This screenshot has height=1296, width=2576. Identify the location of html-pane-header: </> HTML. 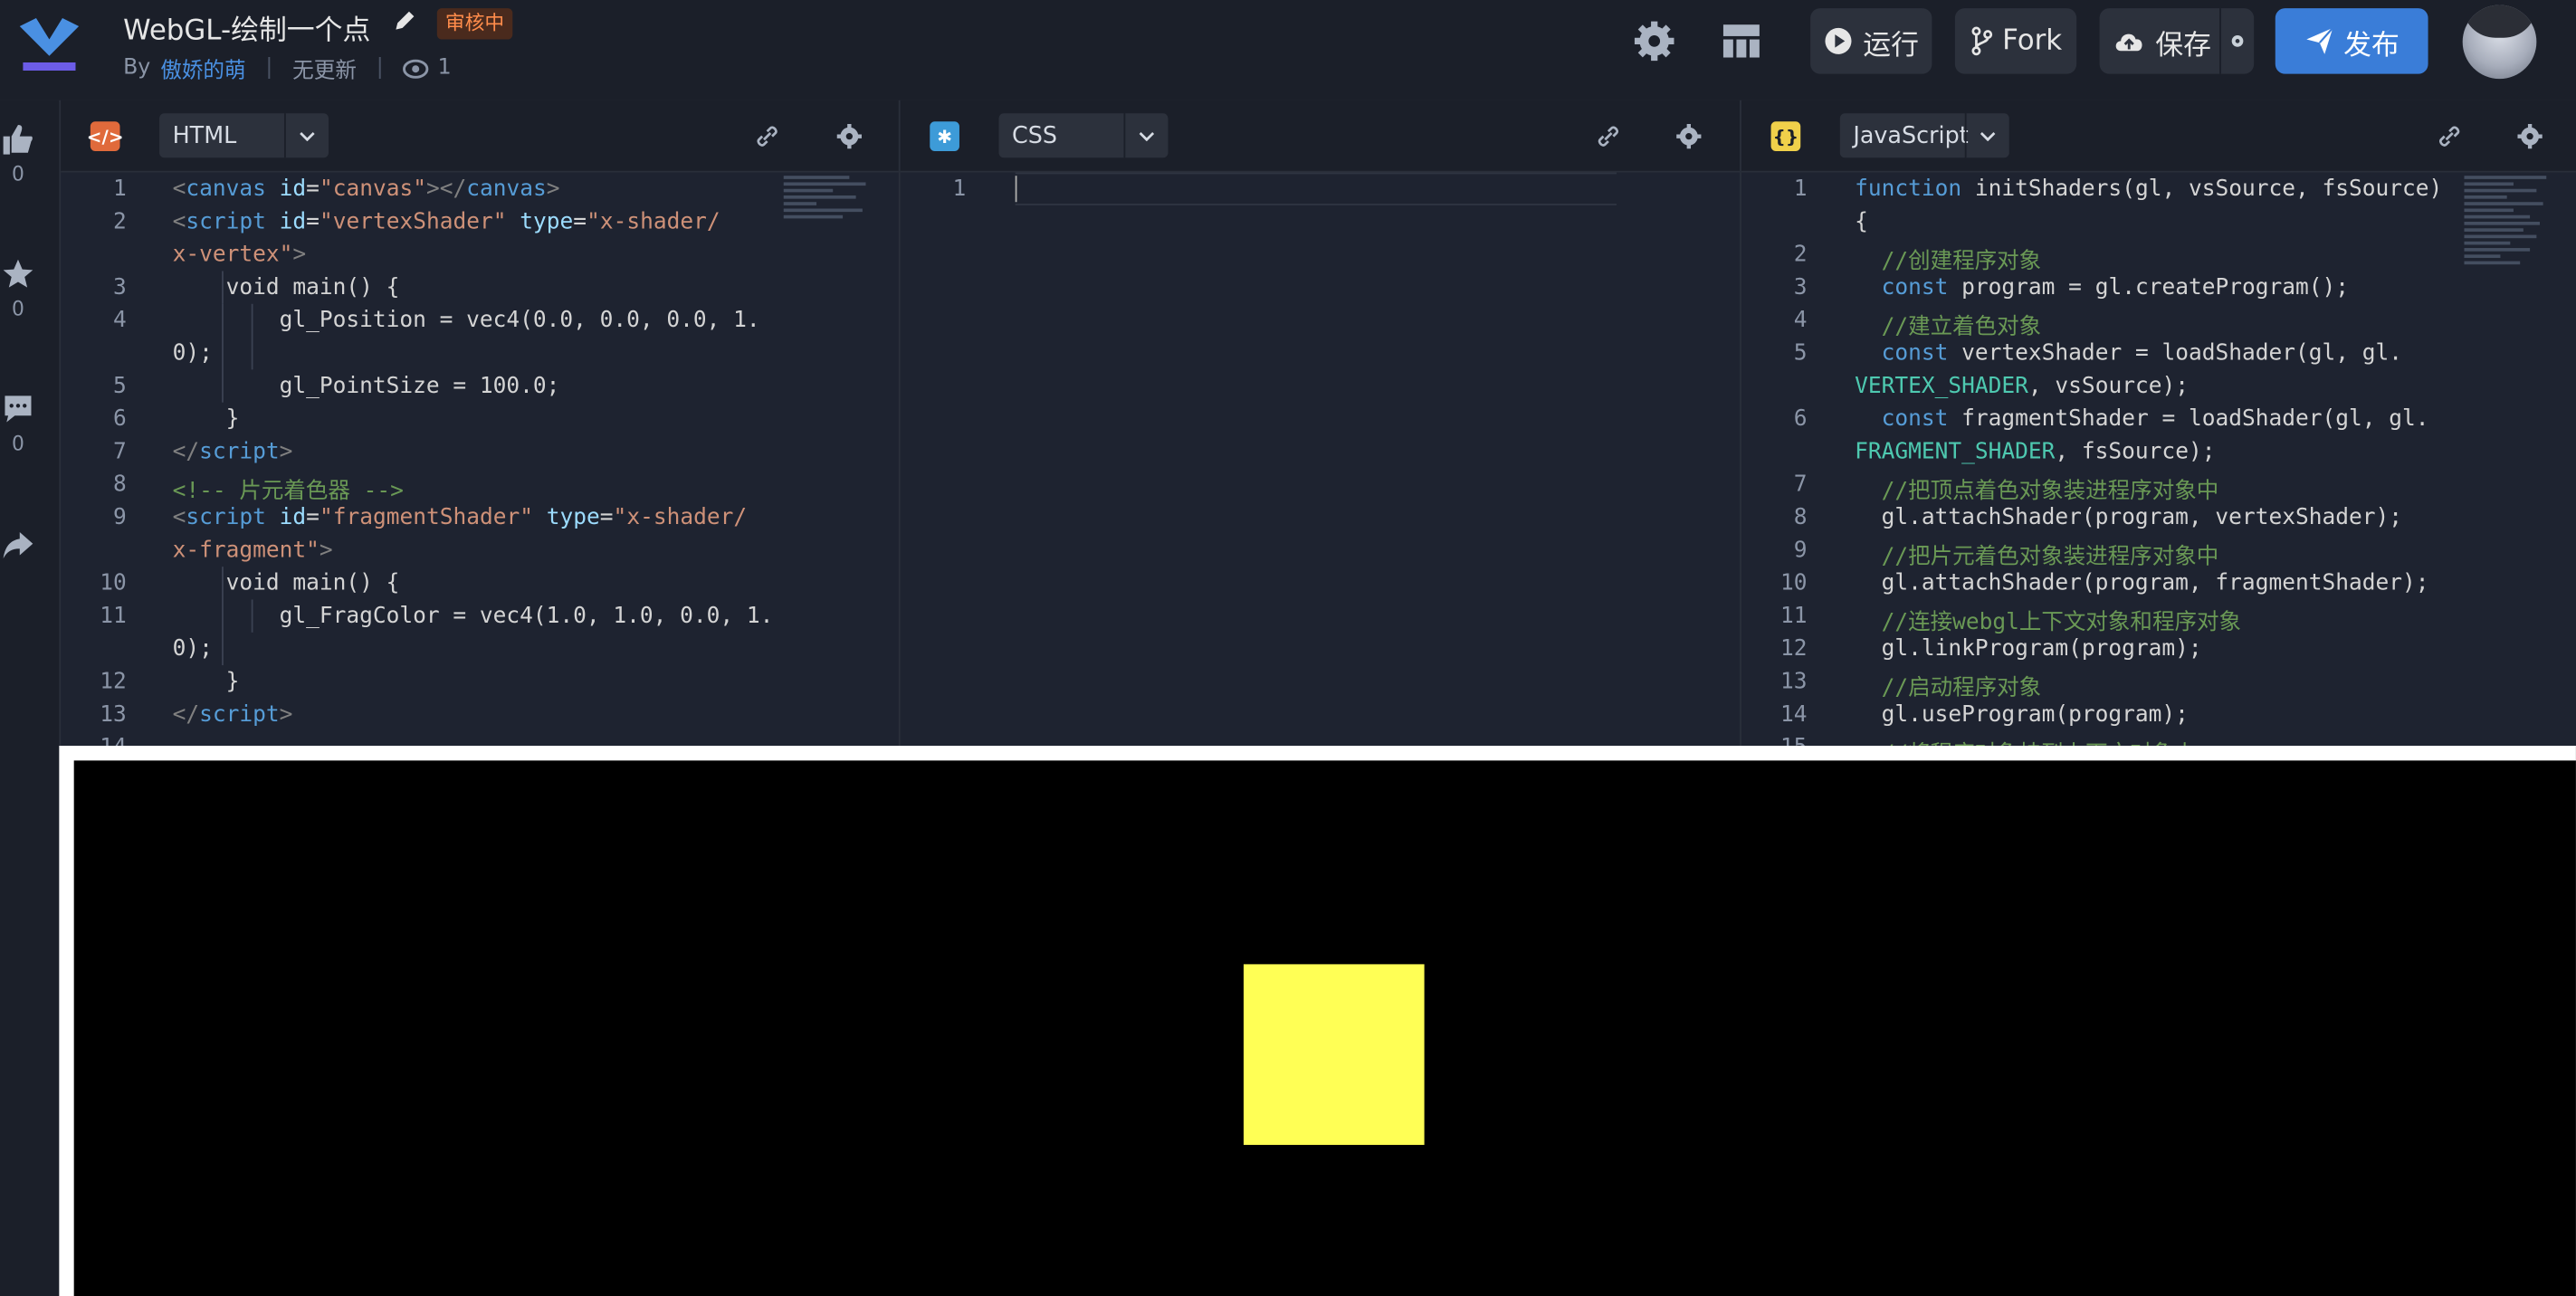
(481, 136).